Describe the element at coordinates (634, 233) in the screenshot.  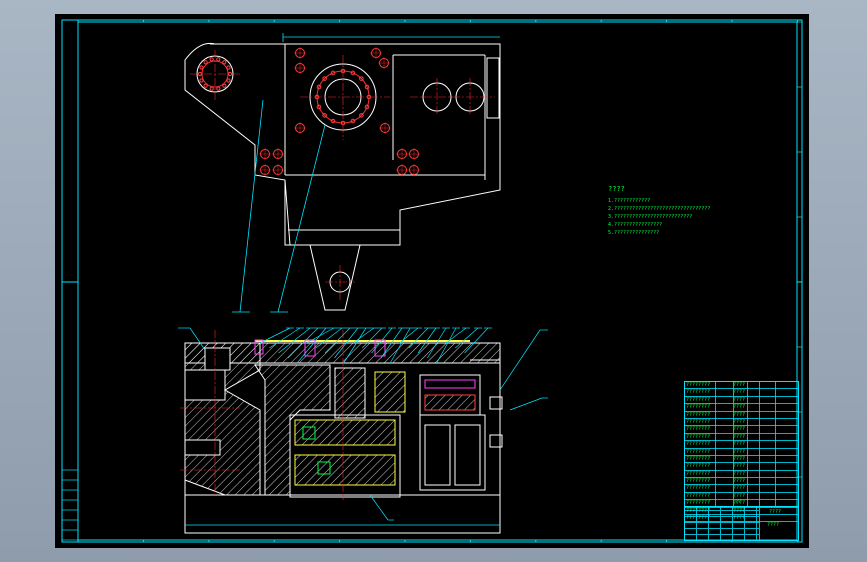
I see `note-line: 5.???????????????` at that location.